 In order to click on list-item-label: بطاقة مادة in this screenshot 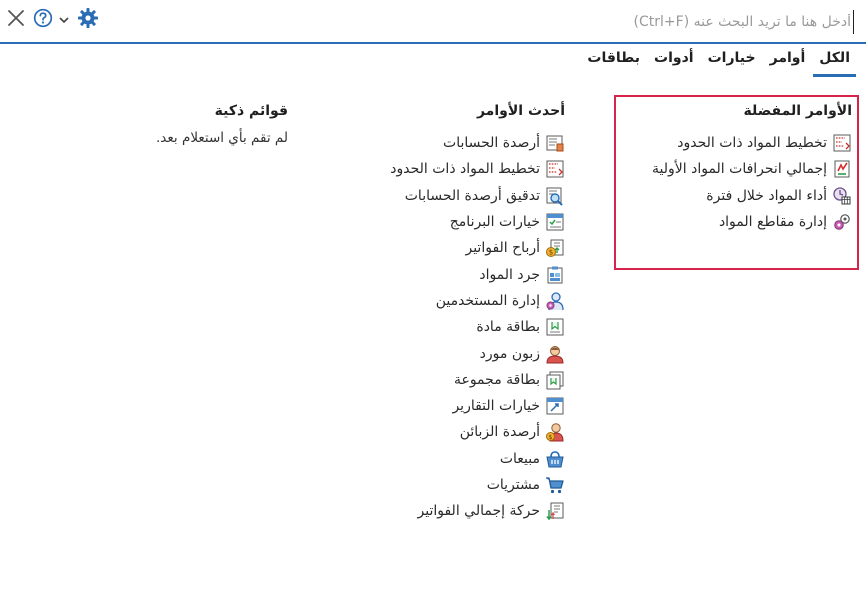, I will do `click(508, 327)`.